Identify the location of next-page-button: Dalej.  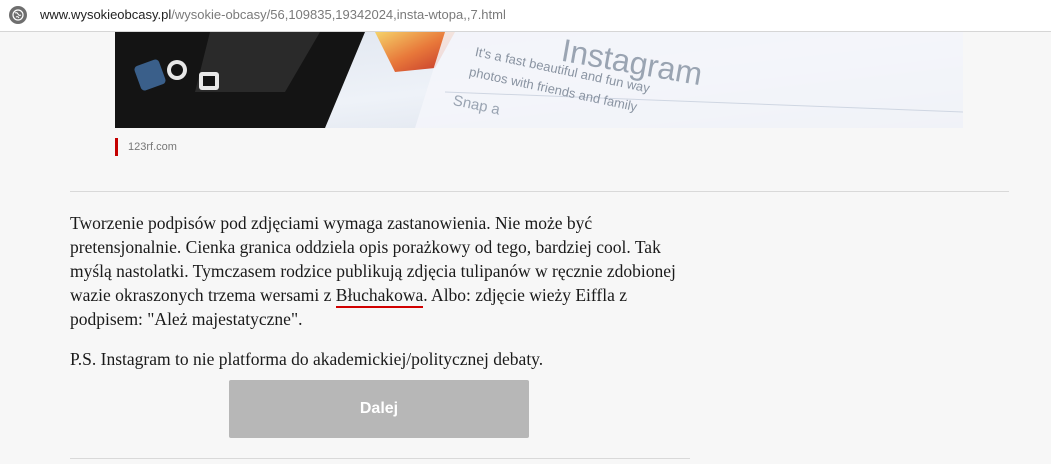
(379, 409).